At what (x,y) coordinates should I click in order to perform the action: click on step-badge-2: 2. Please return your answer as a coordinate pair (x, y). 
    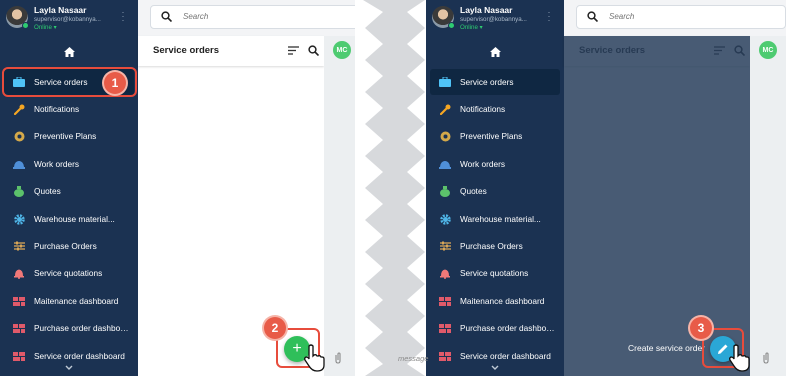
    Looking at the image, I should click on (275, 328).